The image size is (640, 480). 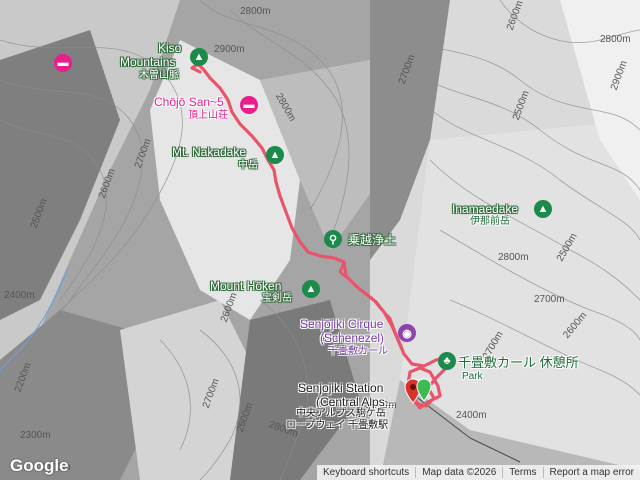 I want to click on station-label-jp-2: ロープウェイ 千畳敷駅, so click(x=337, y=425).